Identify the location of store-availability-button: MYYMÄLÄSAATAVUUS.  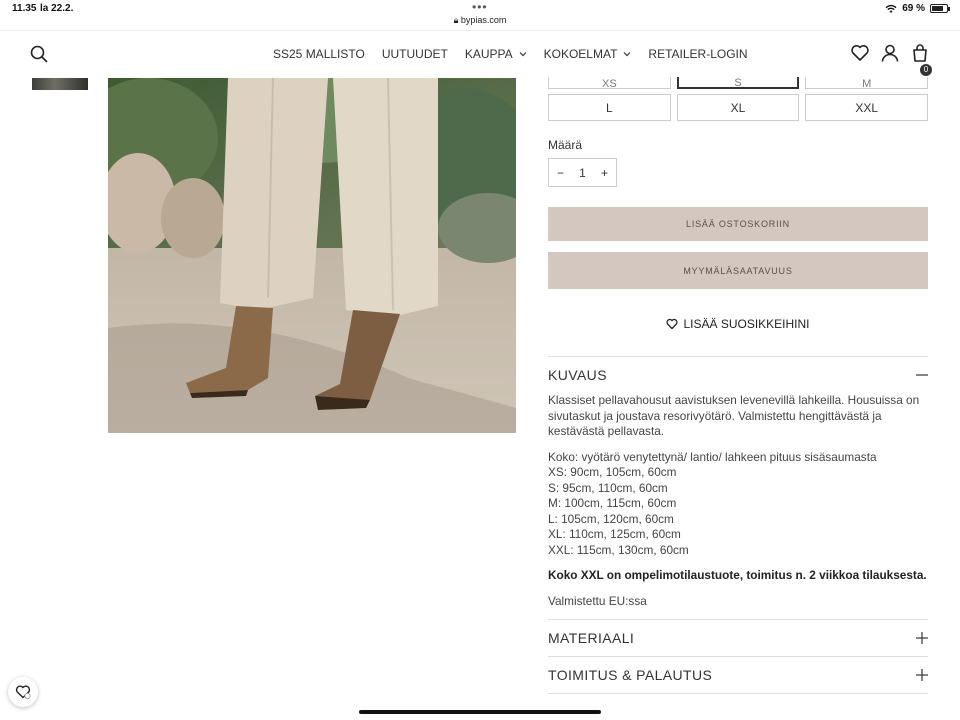
(738, 270).